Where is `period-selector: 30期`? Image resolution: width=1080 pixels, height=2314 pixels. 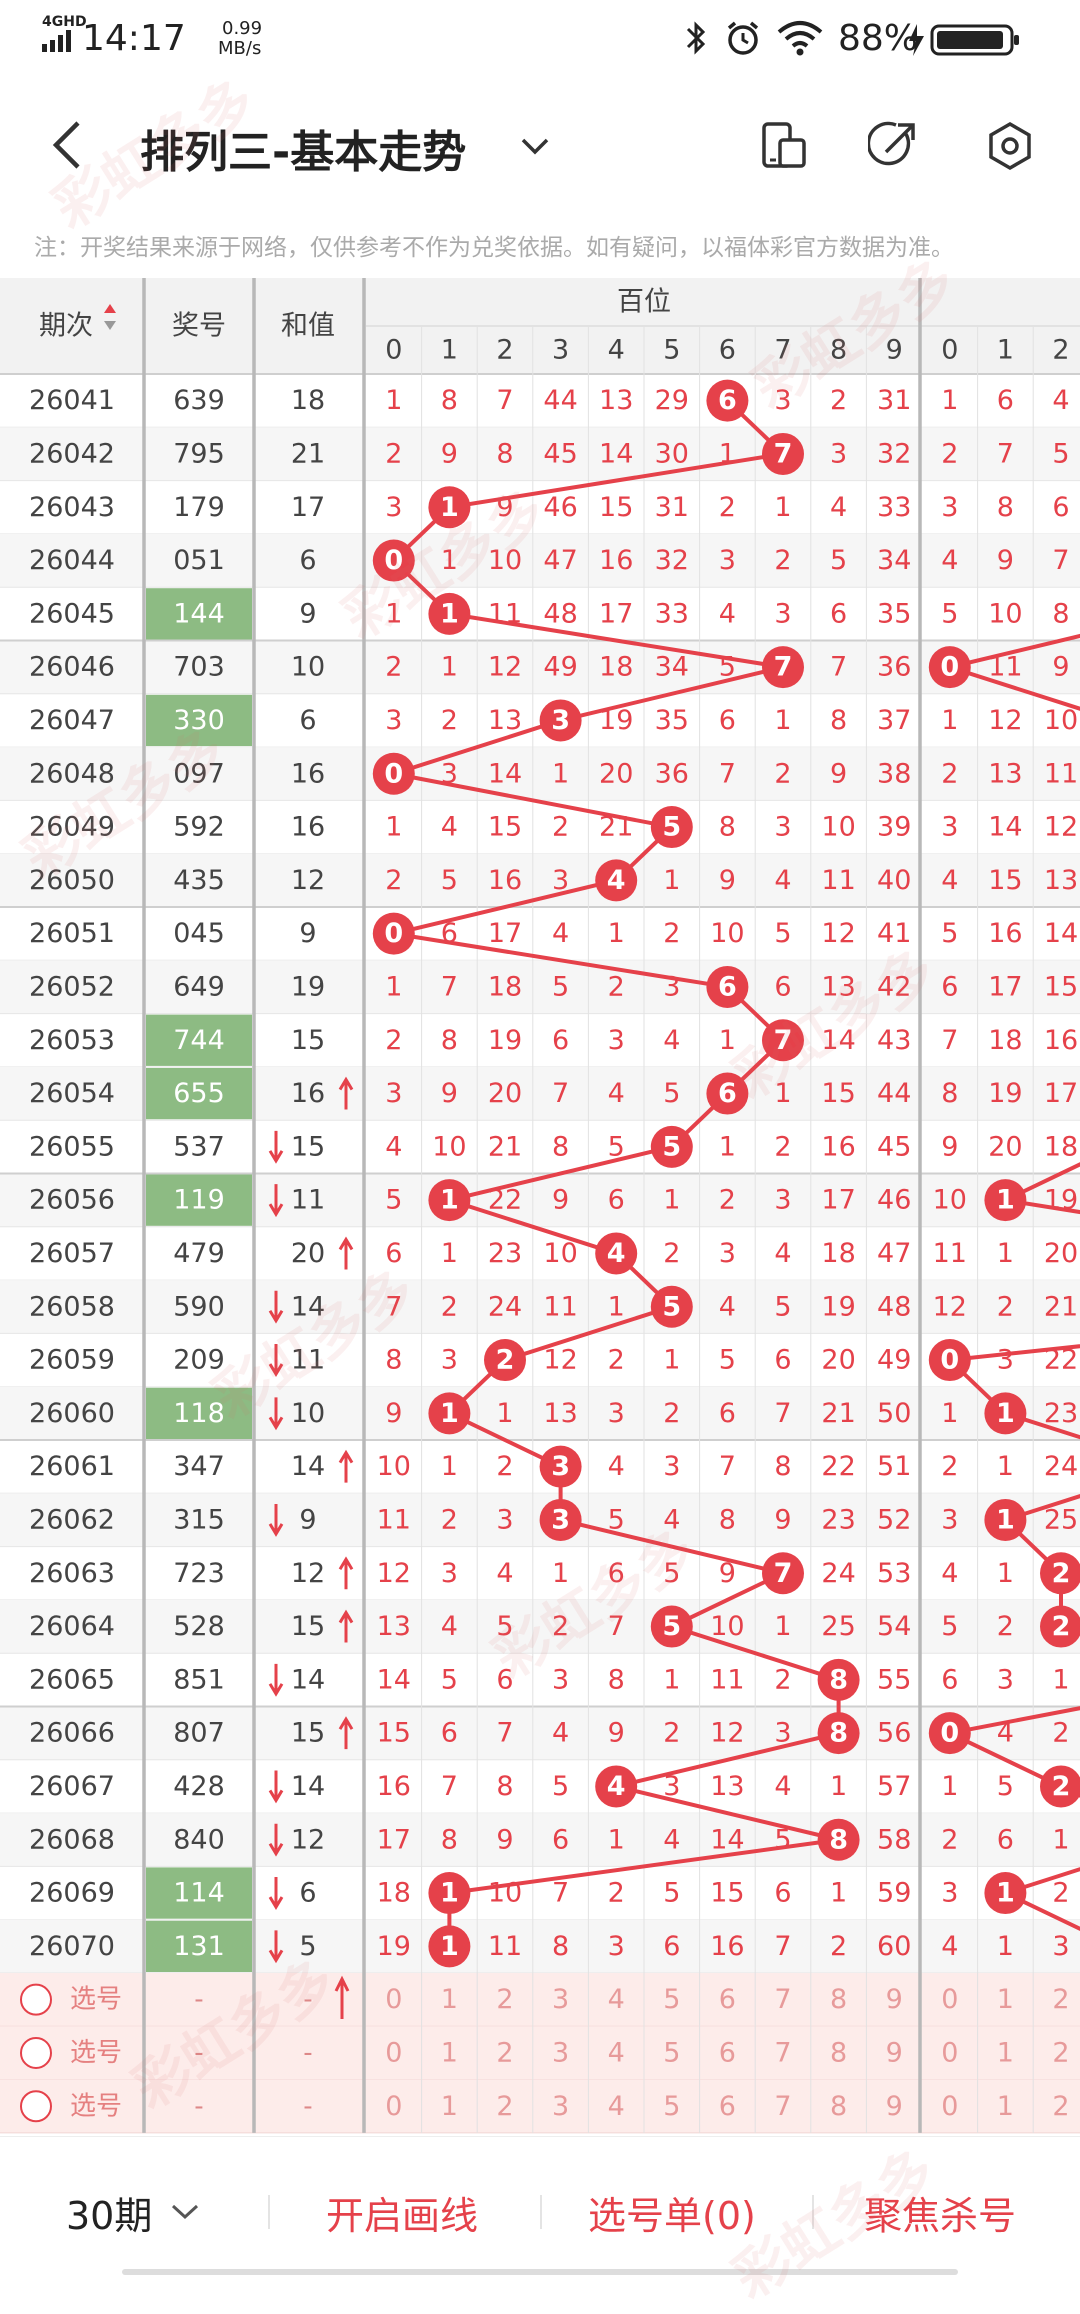
period-selector: 30期 is located at coordinates (109, 2212).